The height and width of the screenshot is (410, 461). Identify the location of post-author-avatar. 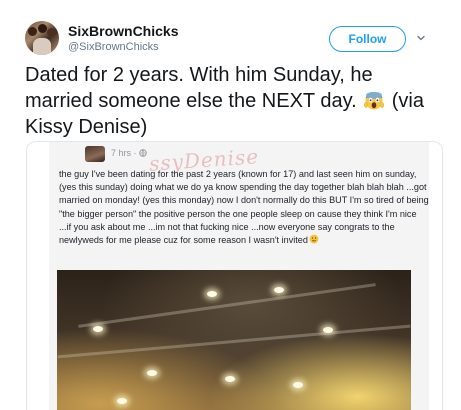
(95, 154).